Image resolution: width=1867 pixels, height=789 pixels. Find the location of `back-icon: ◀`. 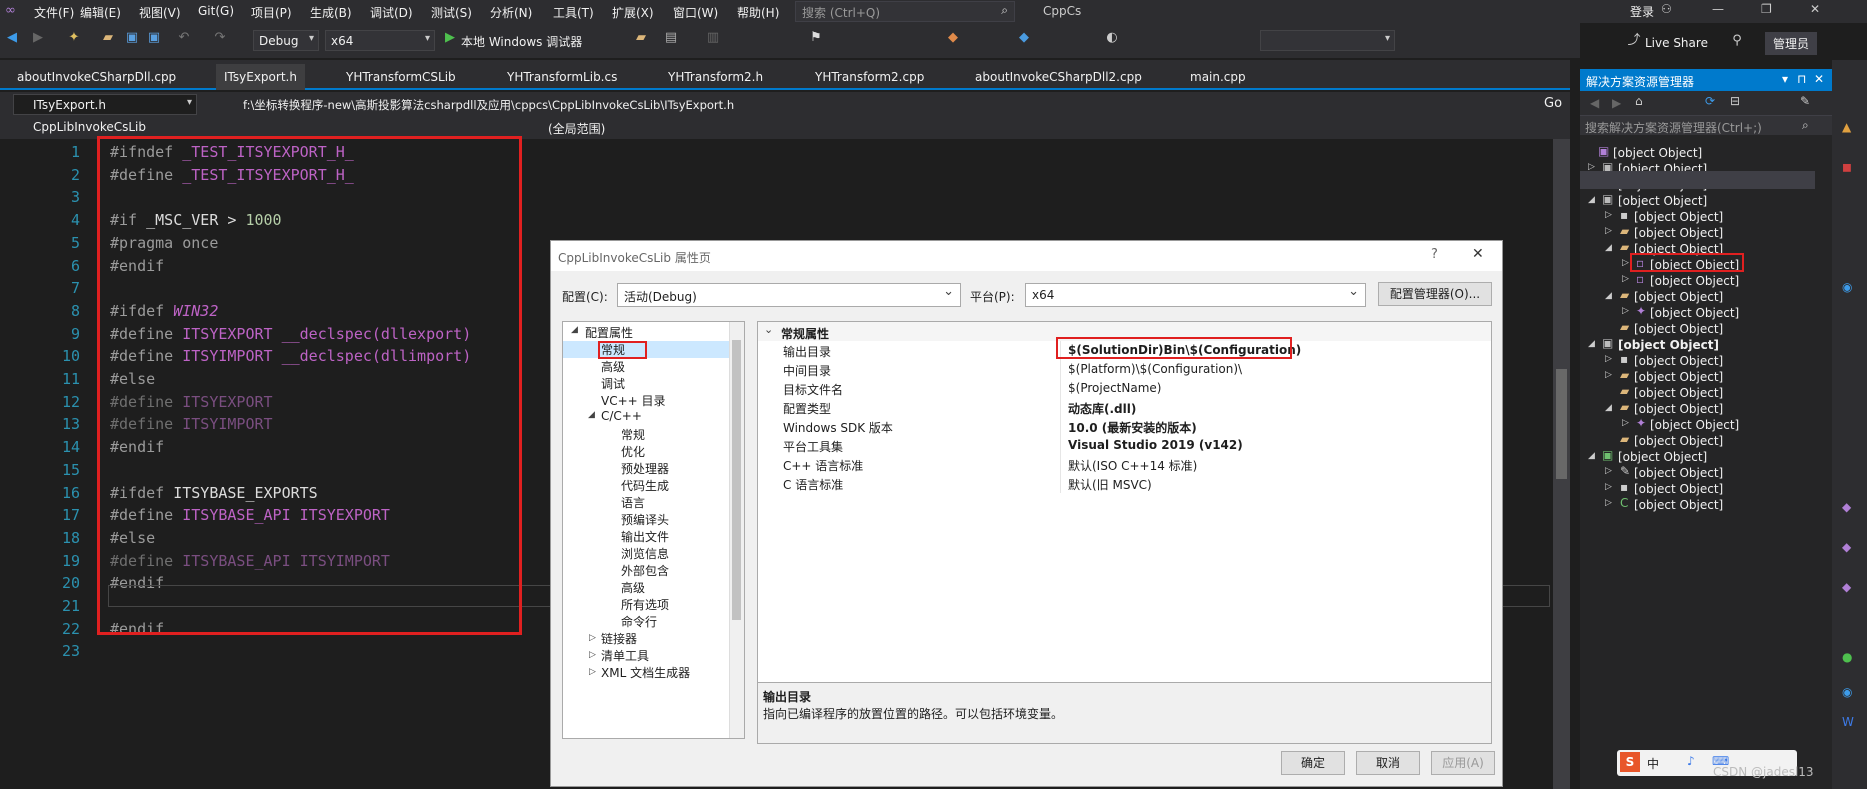

back-icon: ◀ is located at coordinates (1594, 103).